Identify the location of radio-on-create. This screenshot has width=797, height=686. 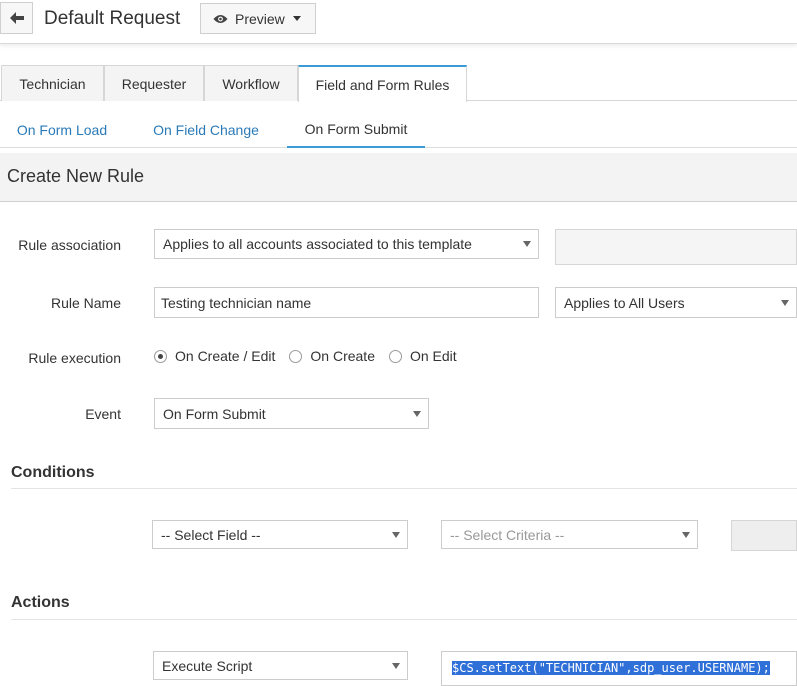
(296, 356).